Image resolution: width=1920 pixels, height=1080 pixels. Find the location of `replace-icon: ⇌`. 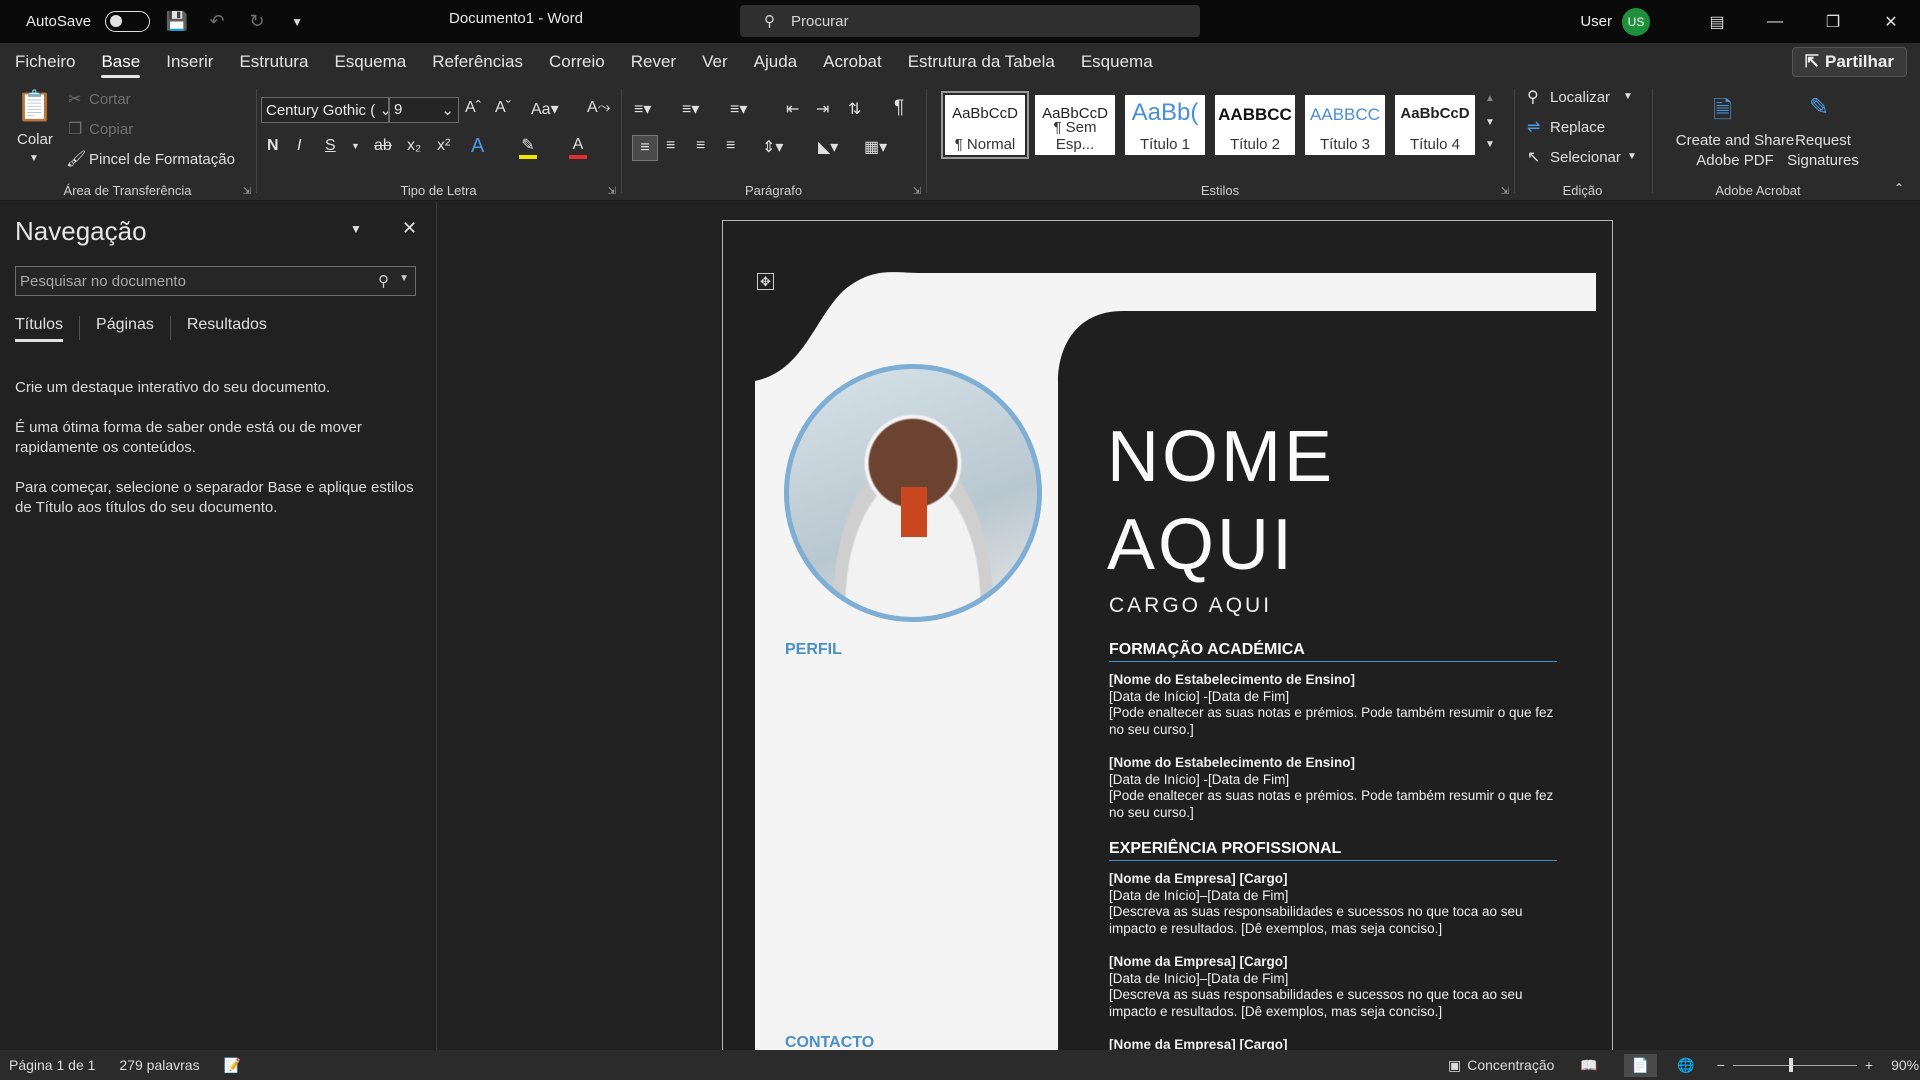

replace-icon: ⇌ is located at coordinates (1533, 127).